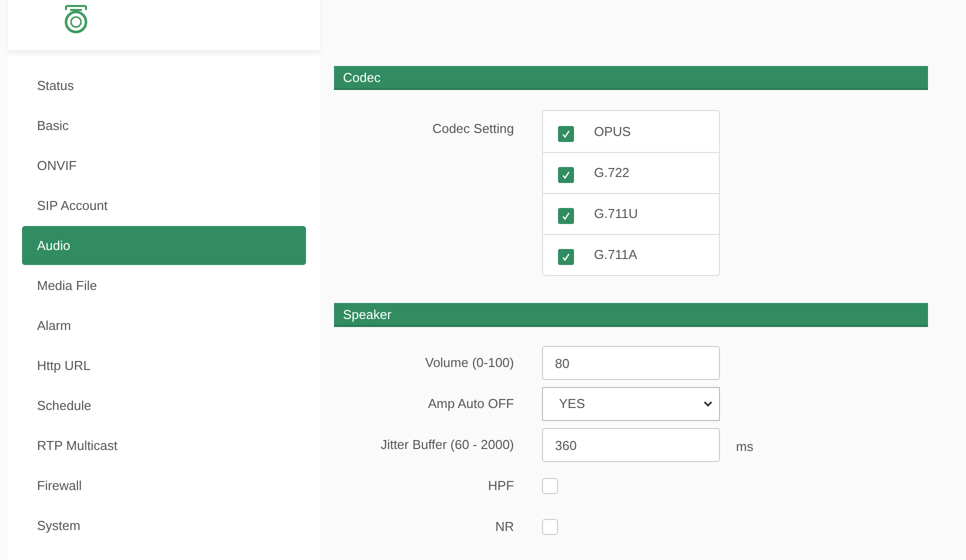 This screenshot has width=966, height=560. Describe the element at coordinates (708, 404) in the screenshot. I see `chevron-down-icon` at that location.